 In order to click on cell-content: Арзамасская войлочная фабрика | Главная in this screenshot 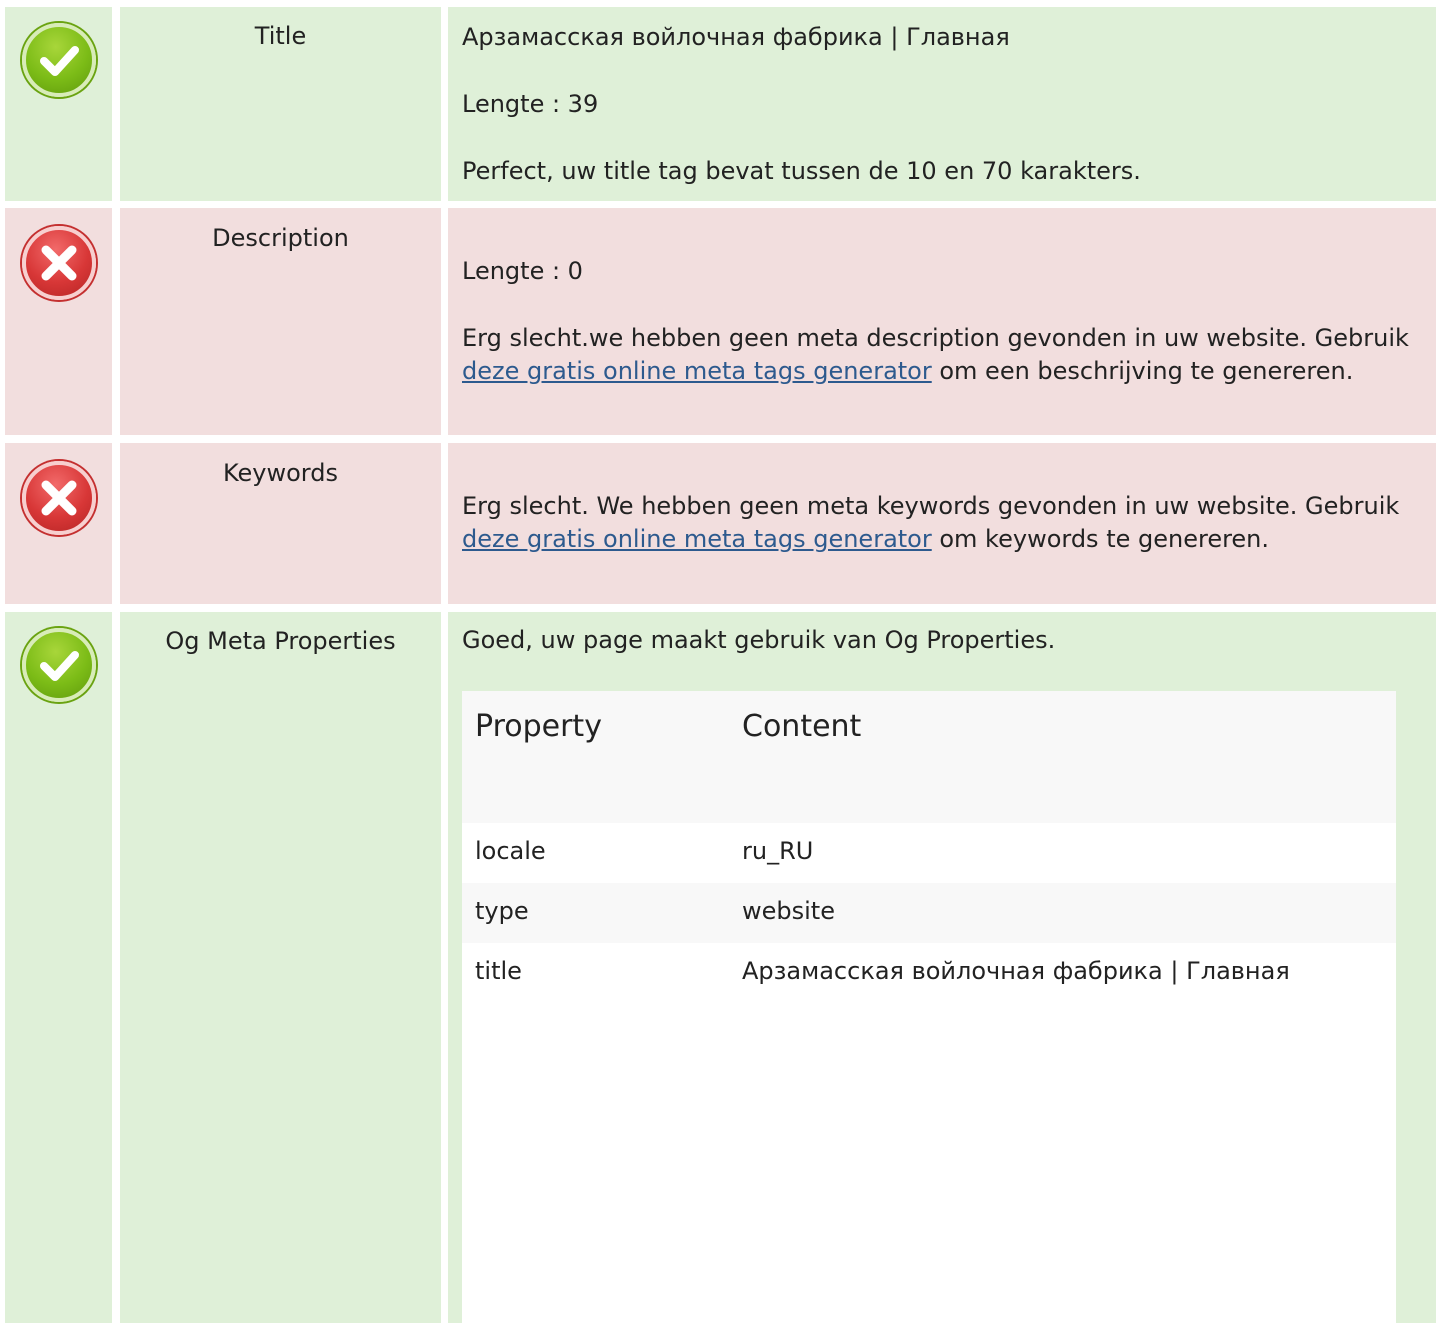, I will do `click(1016, 971)`.